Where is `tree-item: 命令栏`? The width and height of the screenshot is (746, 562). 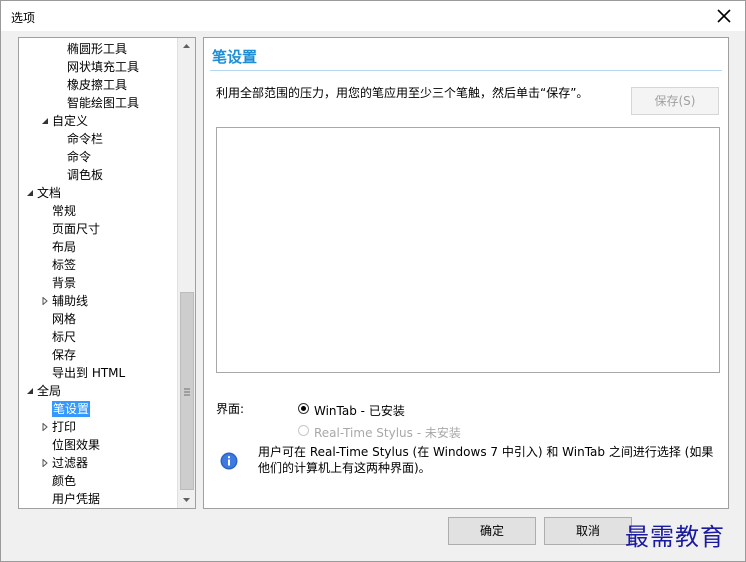 tree-item: 命令栏 is located at coordinates (85, 139).